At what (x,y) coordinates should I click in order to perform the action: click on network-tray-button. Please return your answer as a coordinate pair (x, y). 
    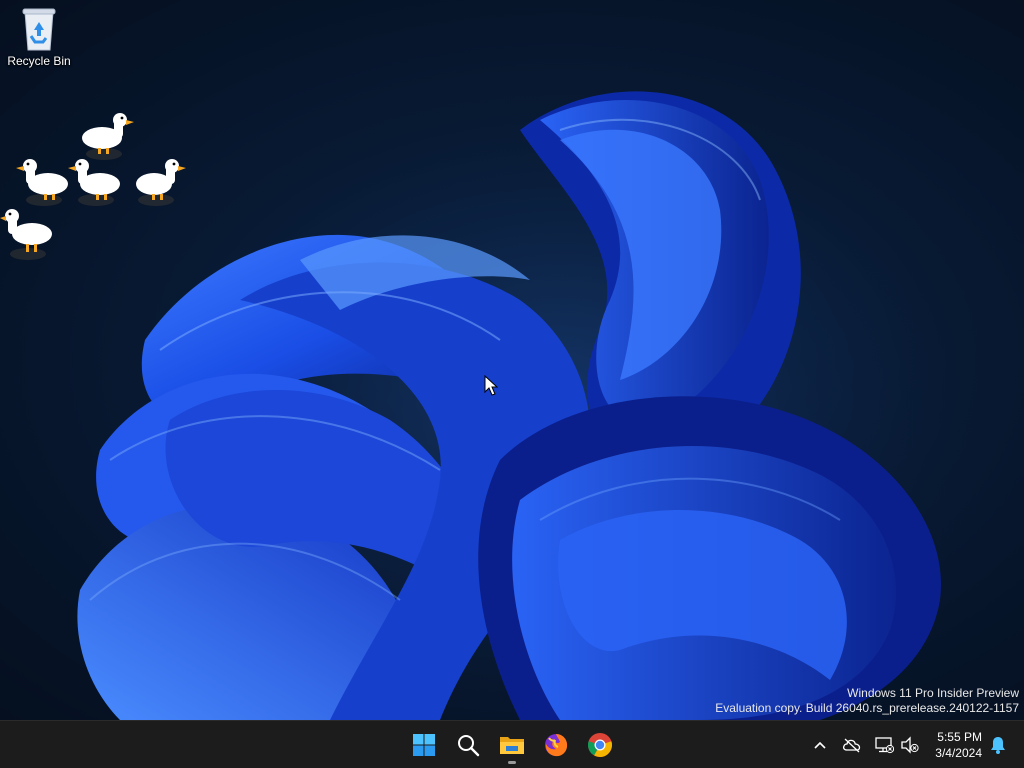
    Looking at the image, I should click on (884, 745).